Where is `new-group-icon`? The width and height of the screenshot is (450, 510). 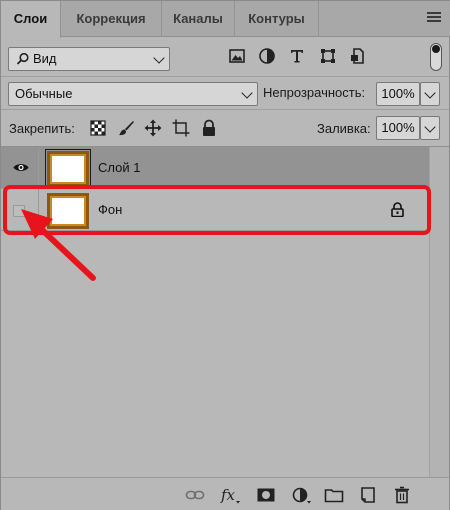 new-group-icon is located at coordinates (334, 495).